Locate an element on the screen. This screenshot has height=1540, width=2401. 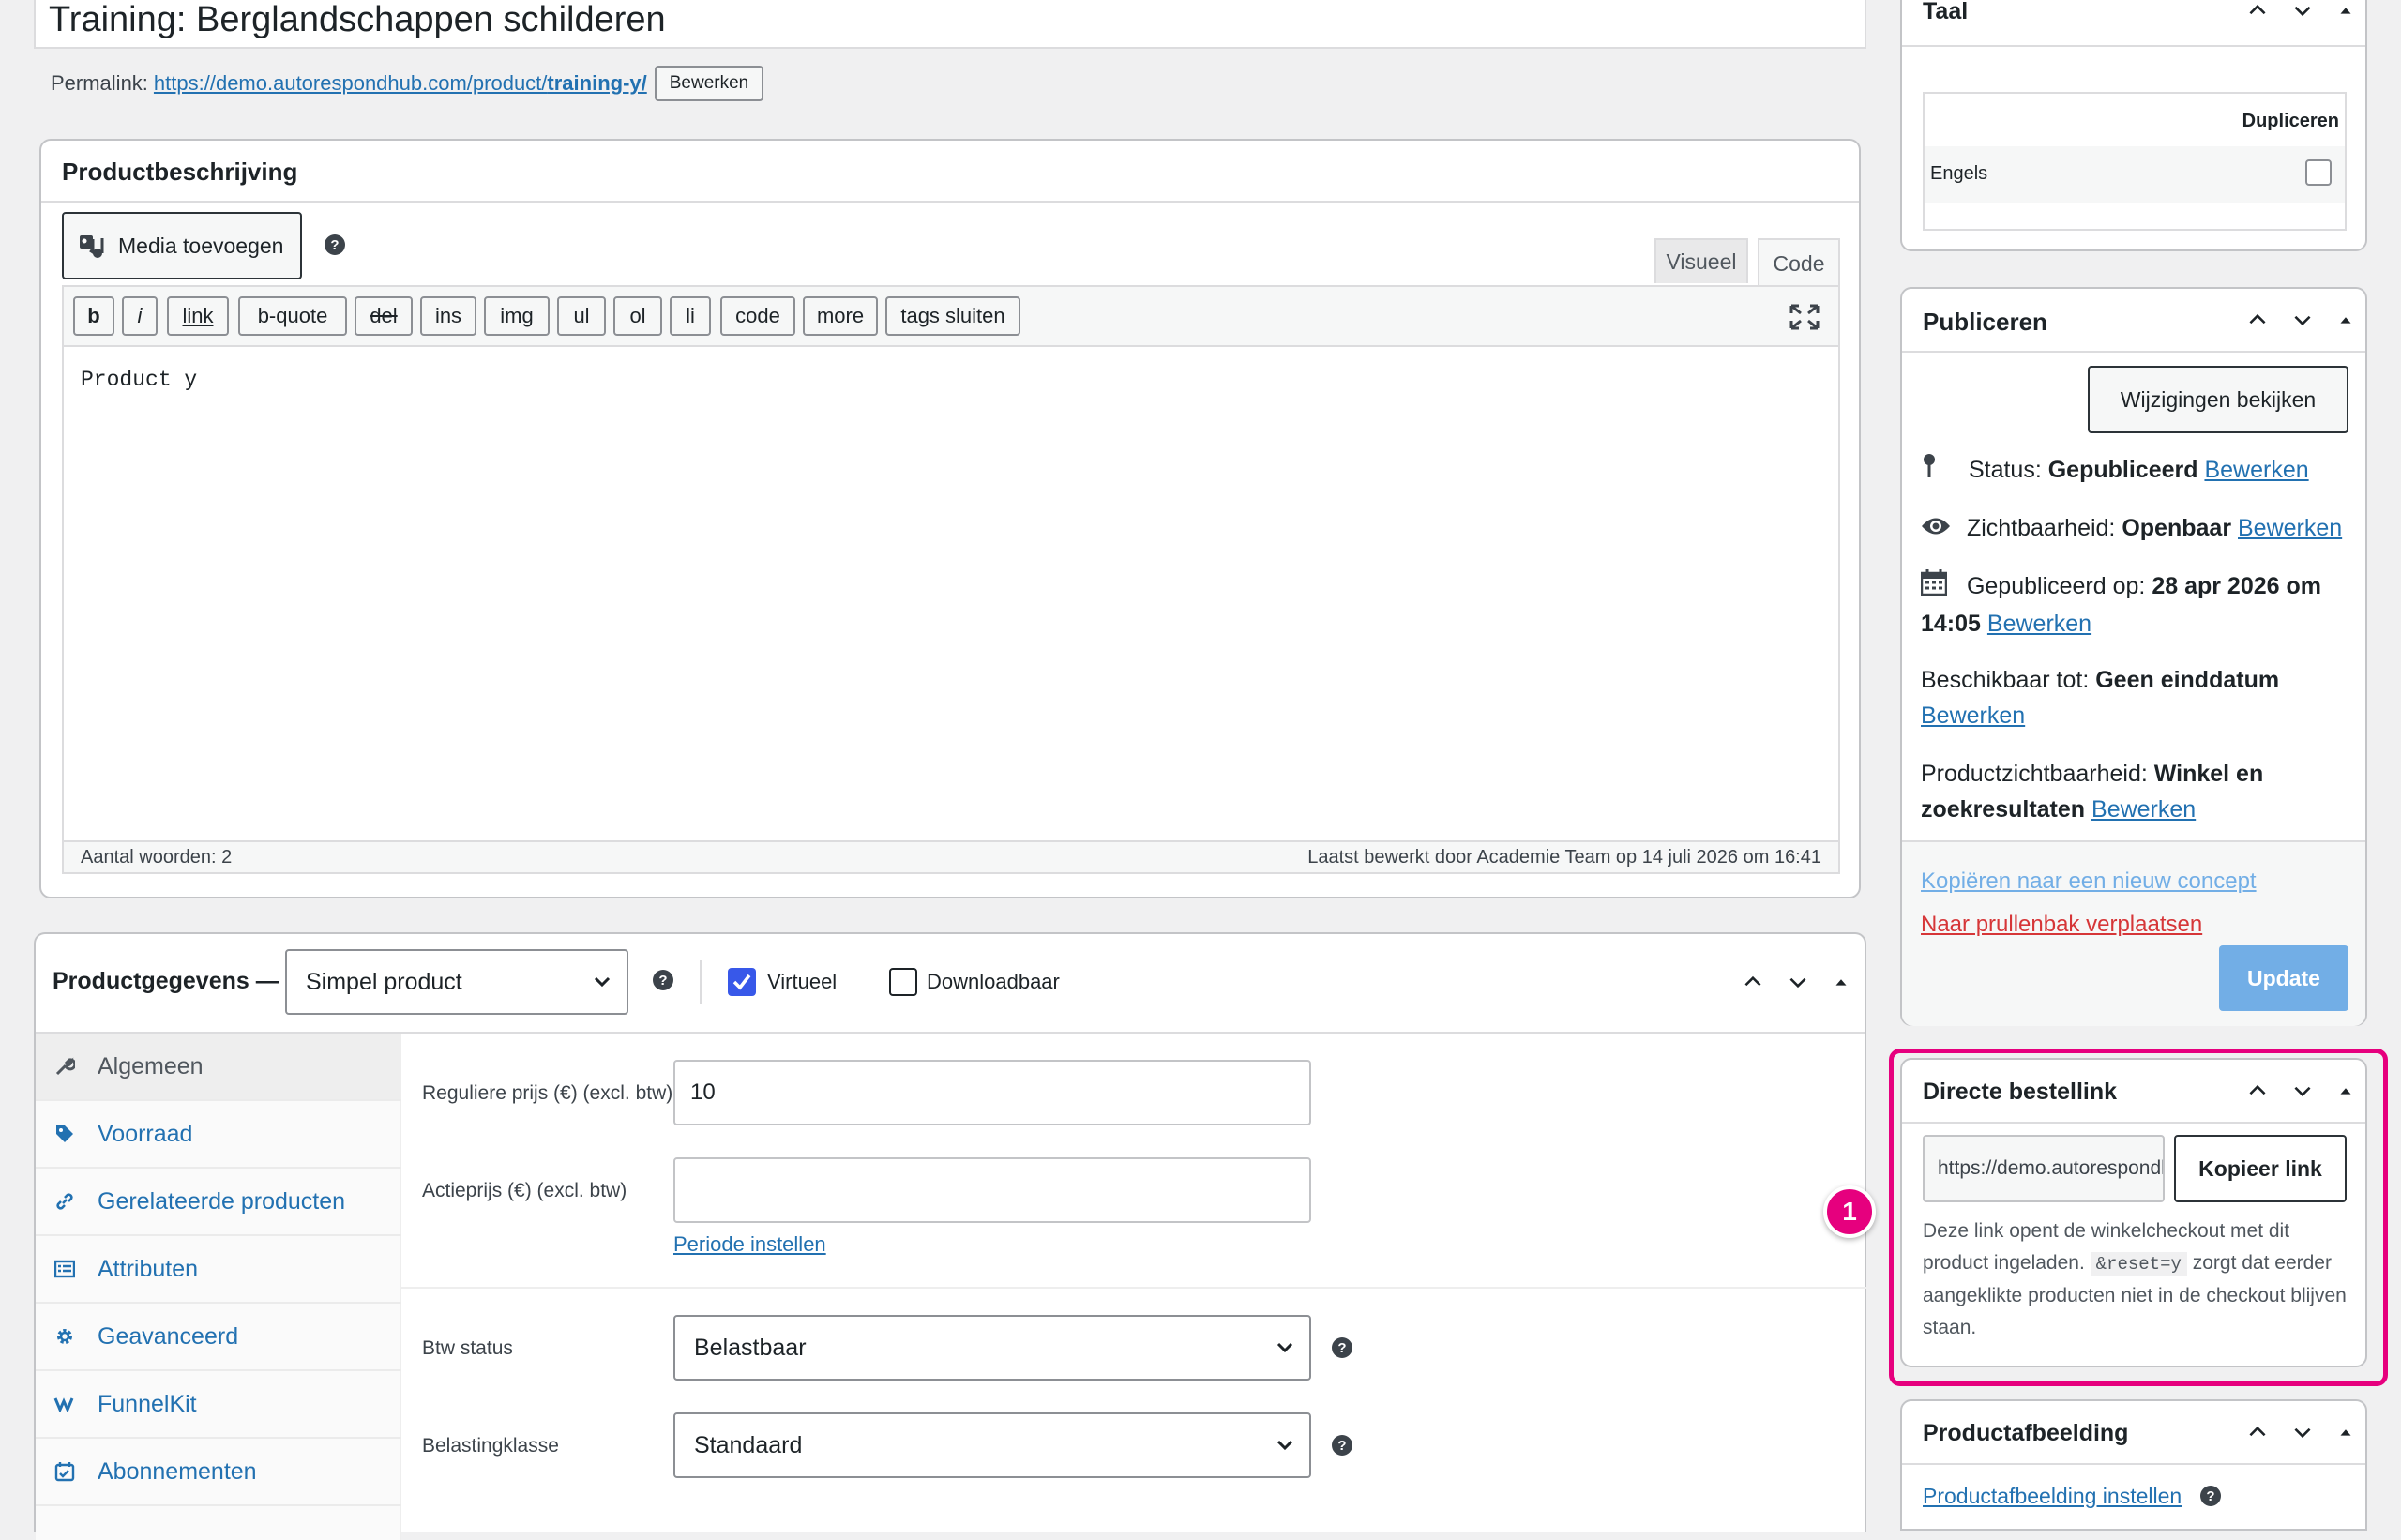
tab-general: Algemeen is located at coordinates (218, 1067).